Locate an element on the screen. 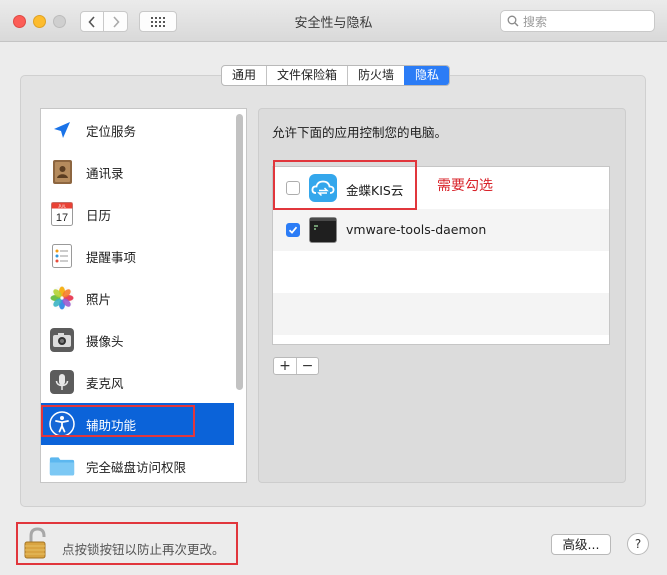 The height and width of the screenshot is (575, 667). location-arrow-icon is located at coordinates (62, 130).